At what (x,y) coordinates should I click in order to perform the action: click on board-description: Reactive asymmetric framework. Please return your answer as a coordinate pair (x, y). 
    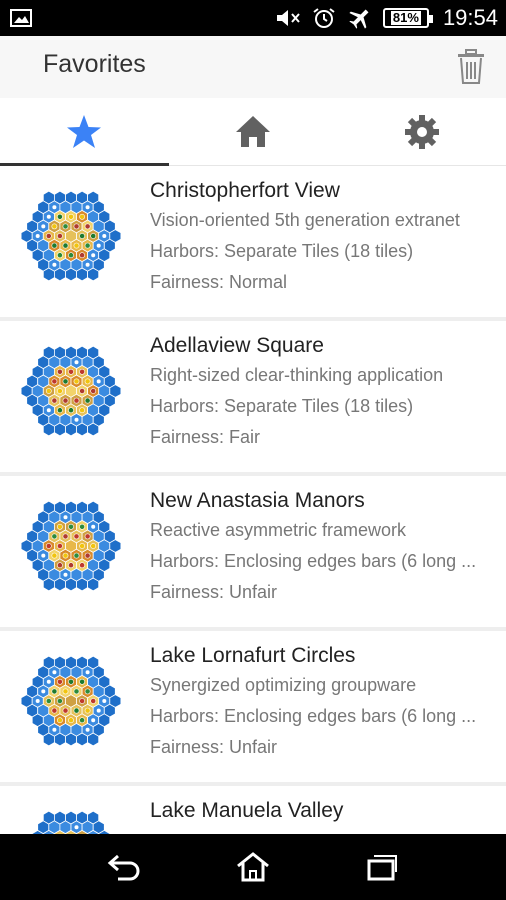
    Looking at the image, I should click on (278, 530).